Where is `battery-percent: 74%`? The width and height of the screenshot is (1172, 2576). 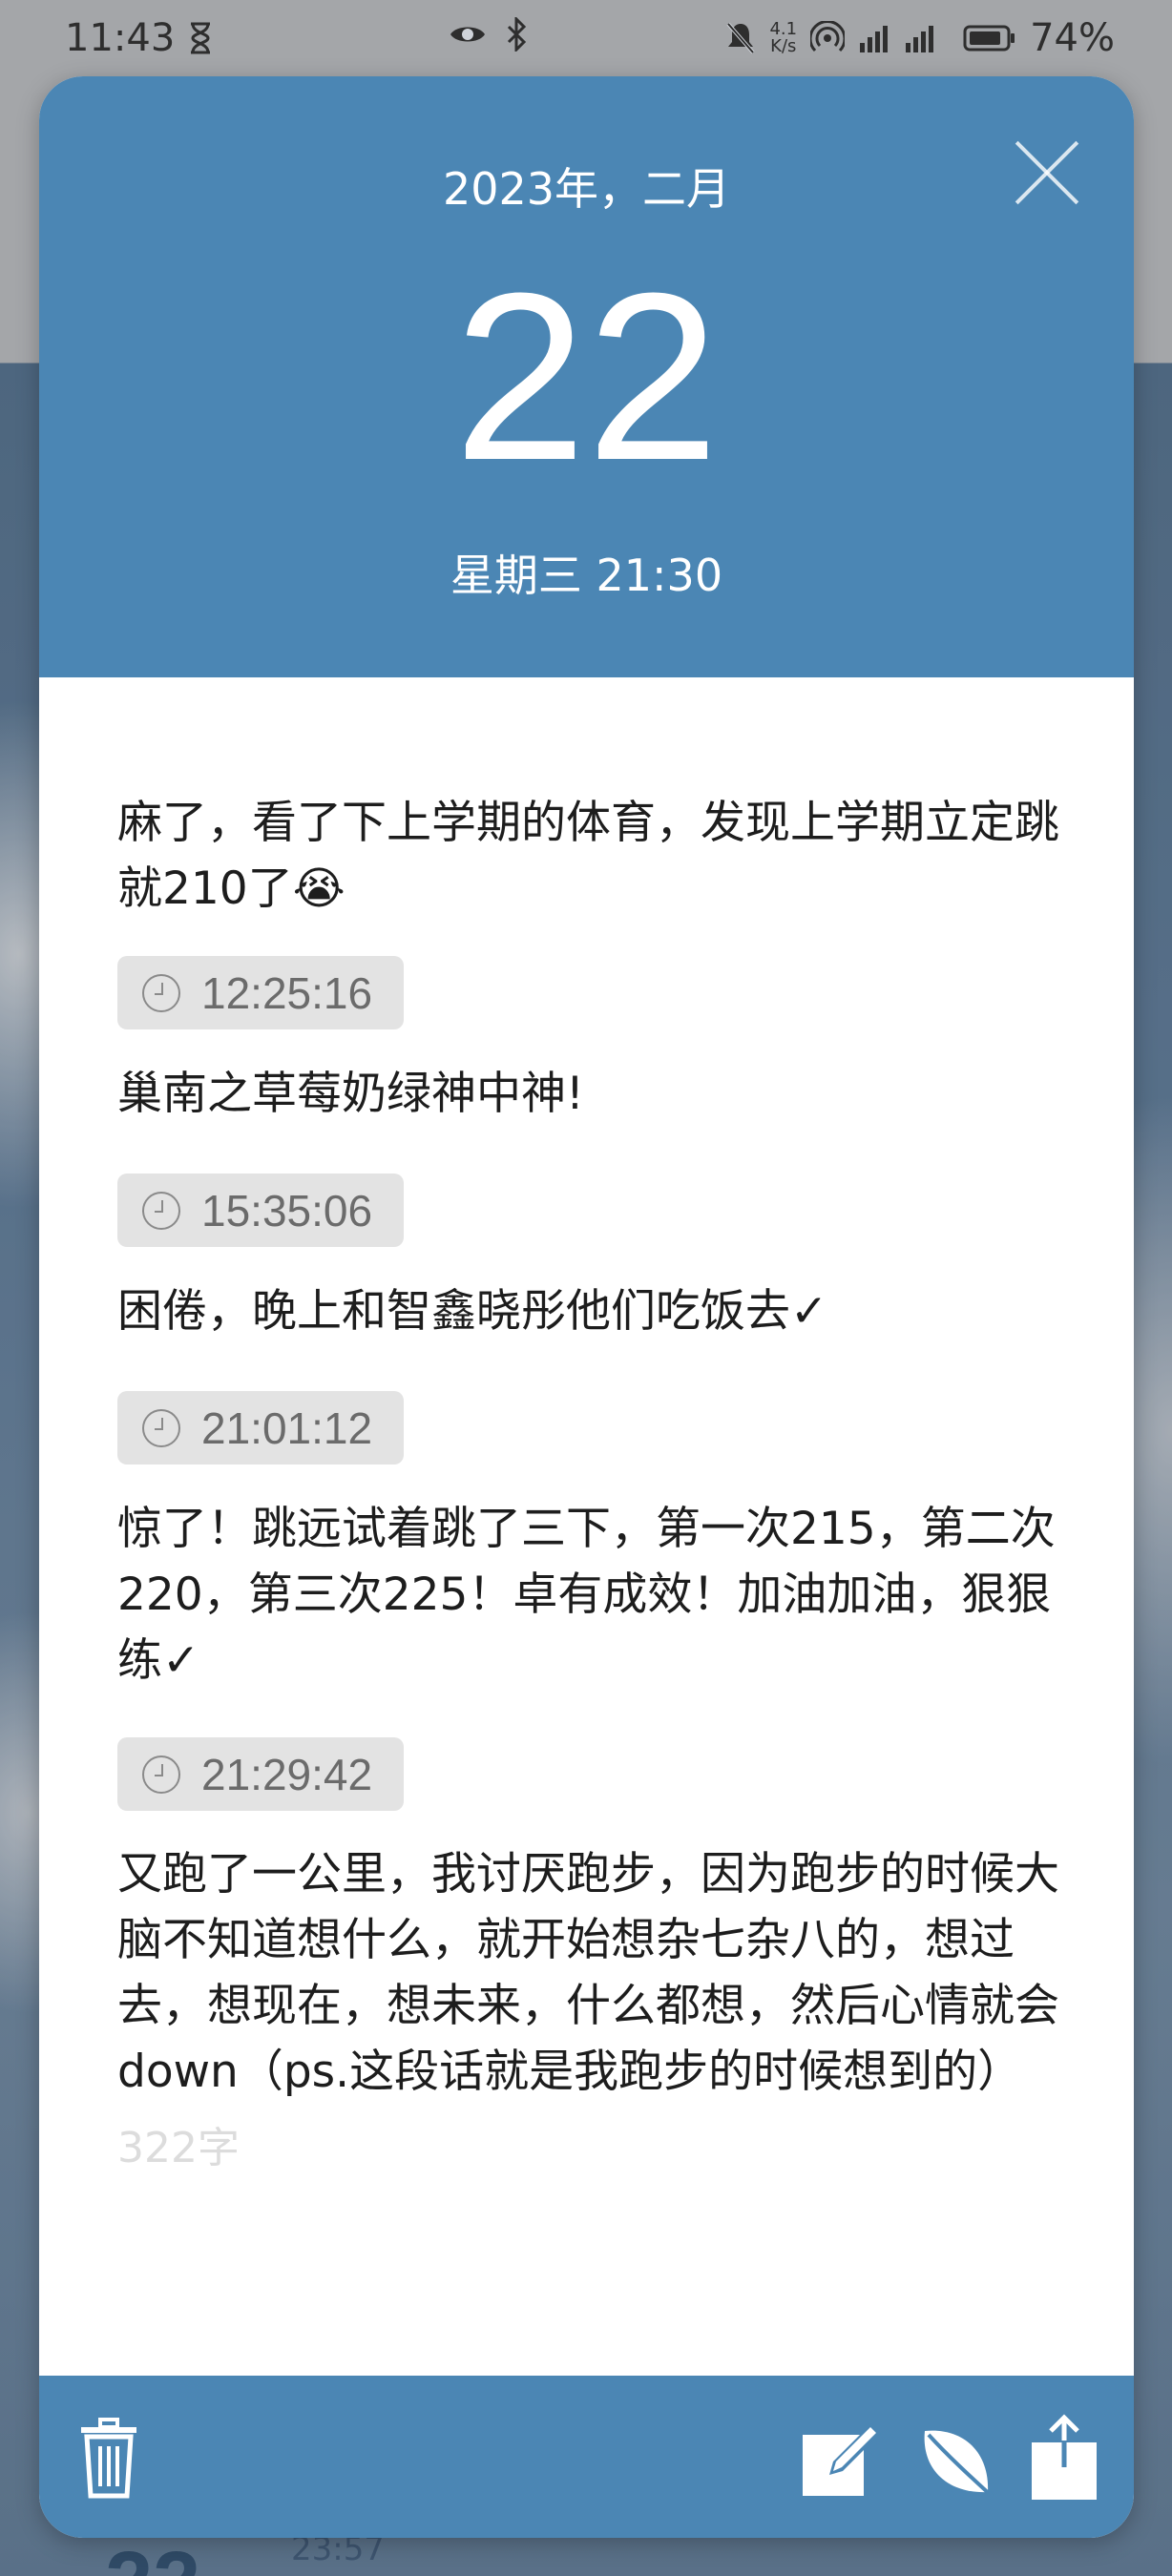
battery-percent: 74% is located at coordinates (1072, 38).